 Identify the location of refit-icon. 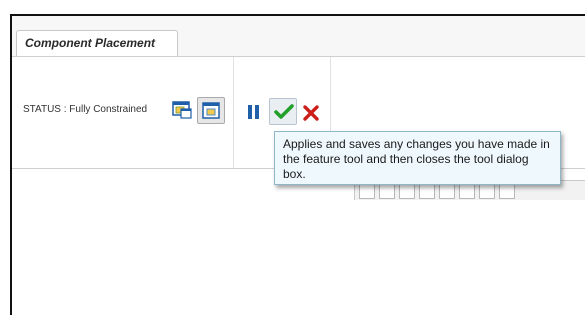
(407, 191).